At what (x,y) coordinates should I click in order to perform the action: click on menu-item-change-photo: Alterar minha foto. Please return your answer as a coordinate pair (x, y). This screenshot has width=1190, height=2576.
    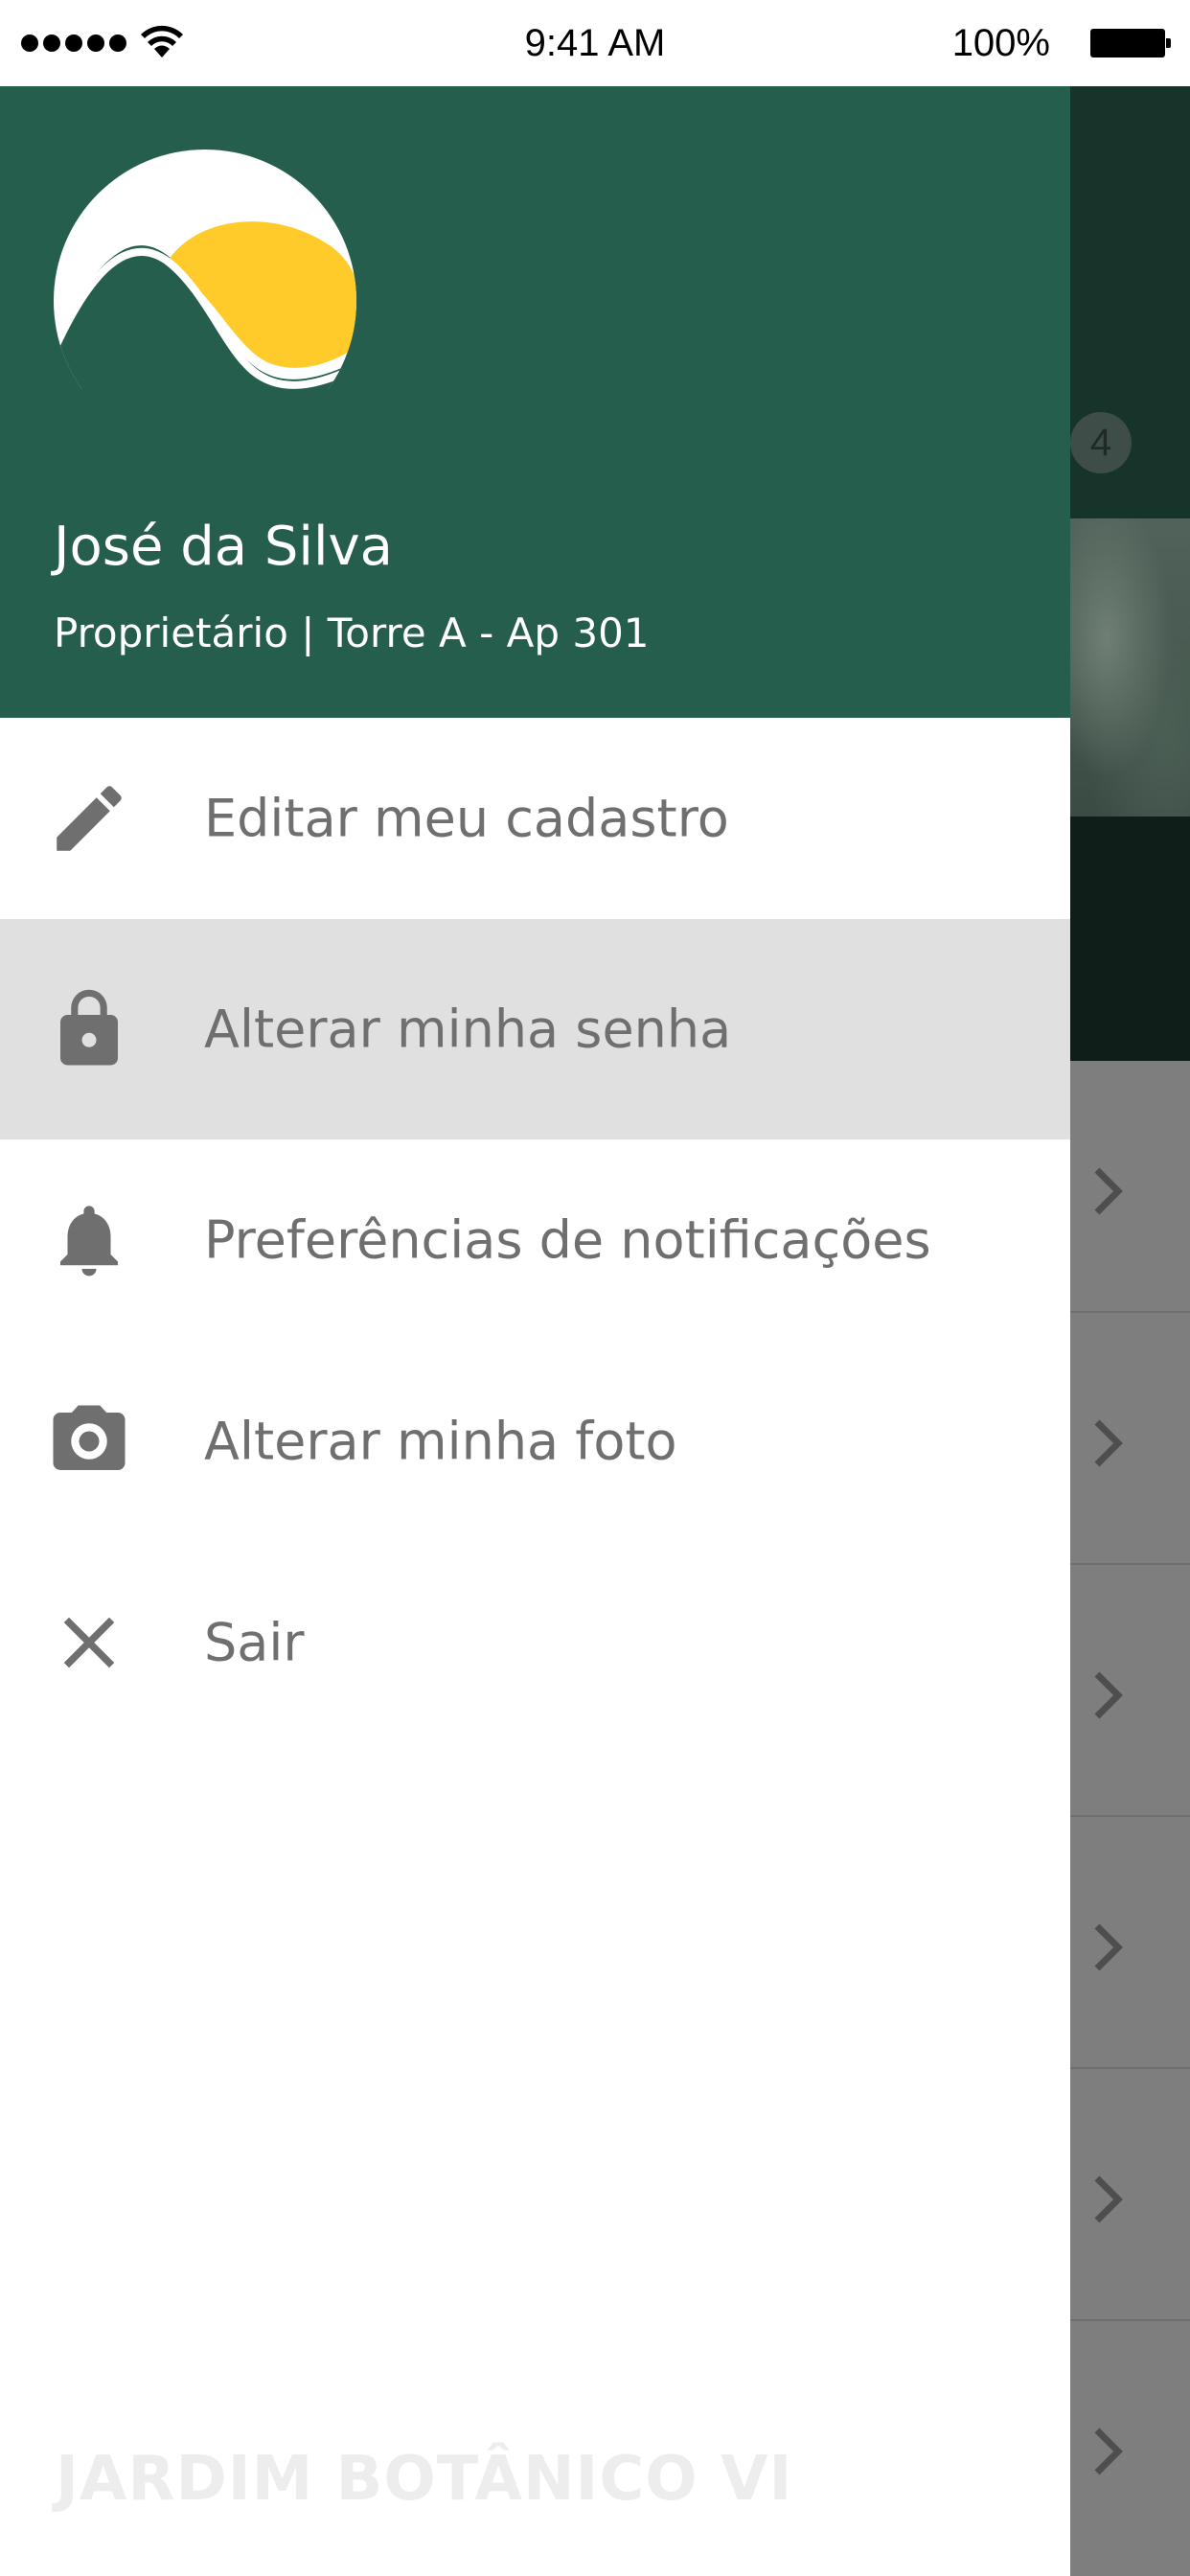
    Looking at the image, I should click on (535, 1441).